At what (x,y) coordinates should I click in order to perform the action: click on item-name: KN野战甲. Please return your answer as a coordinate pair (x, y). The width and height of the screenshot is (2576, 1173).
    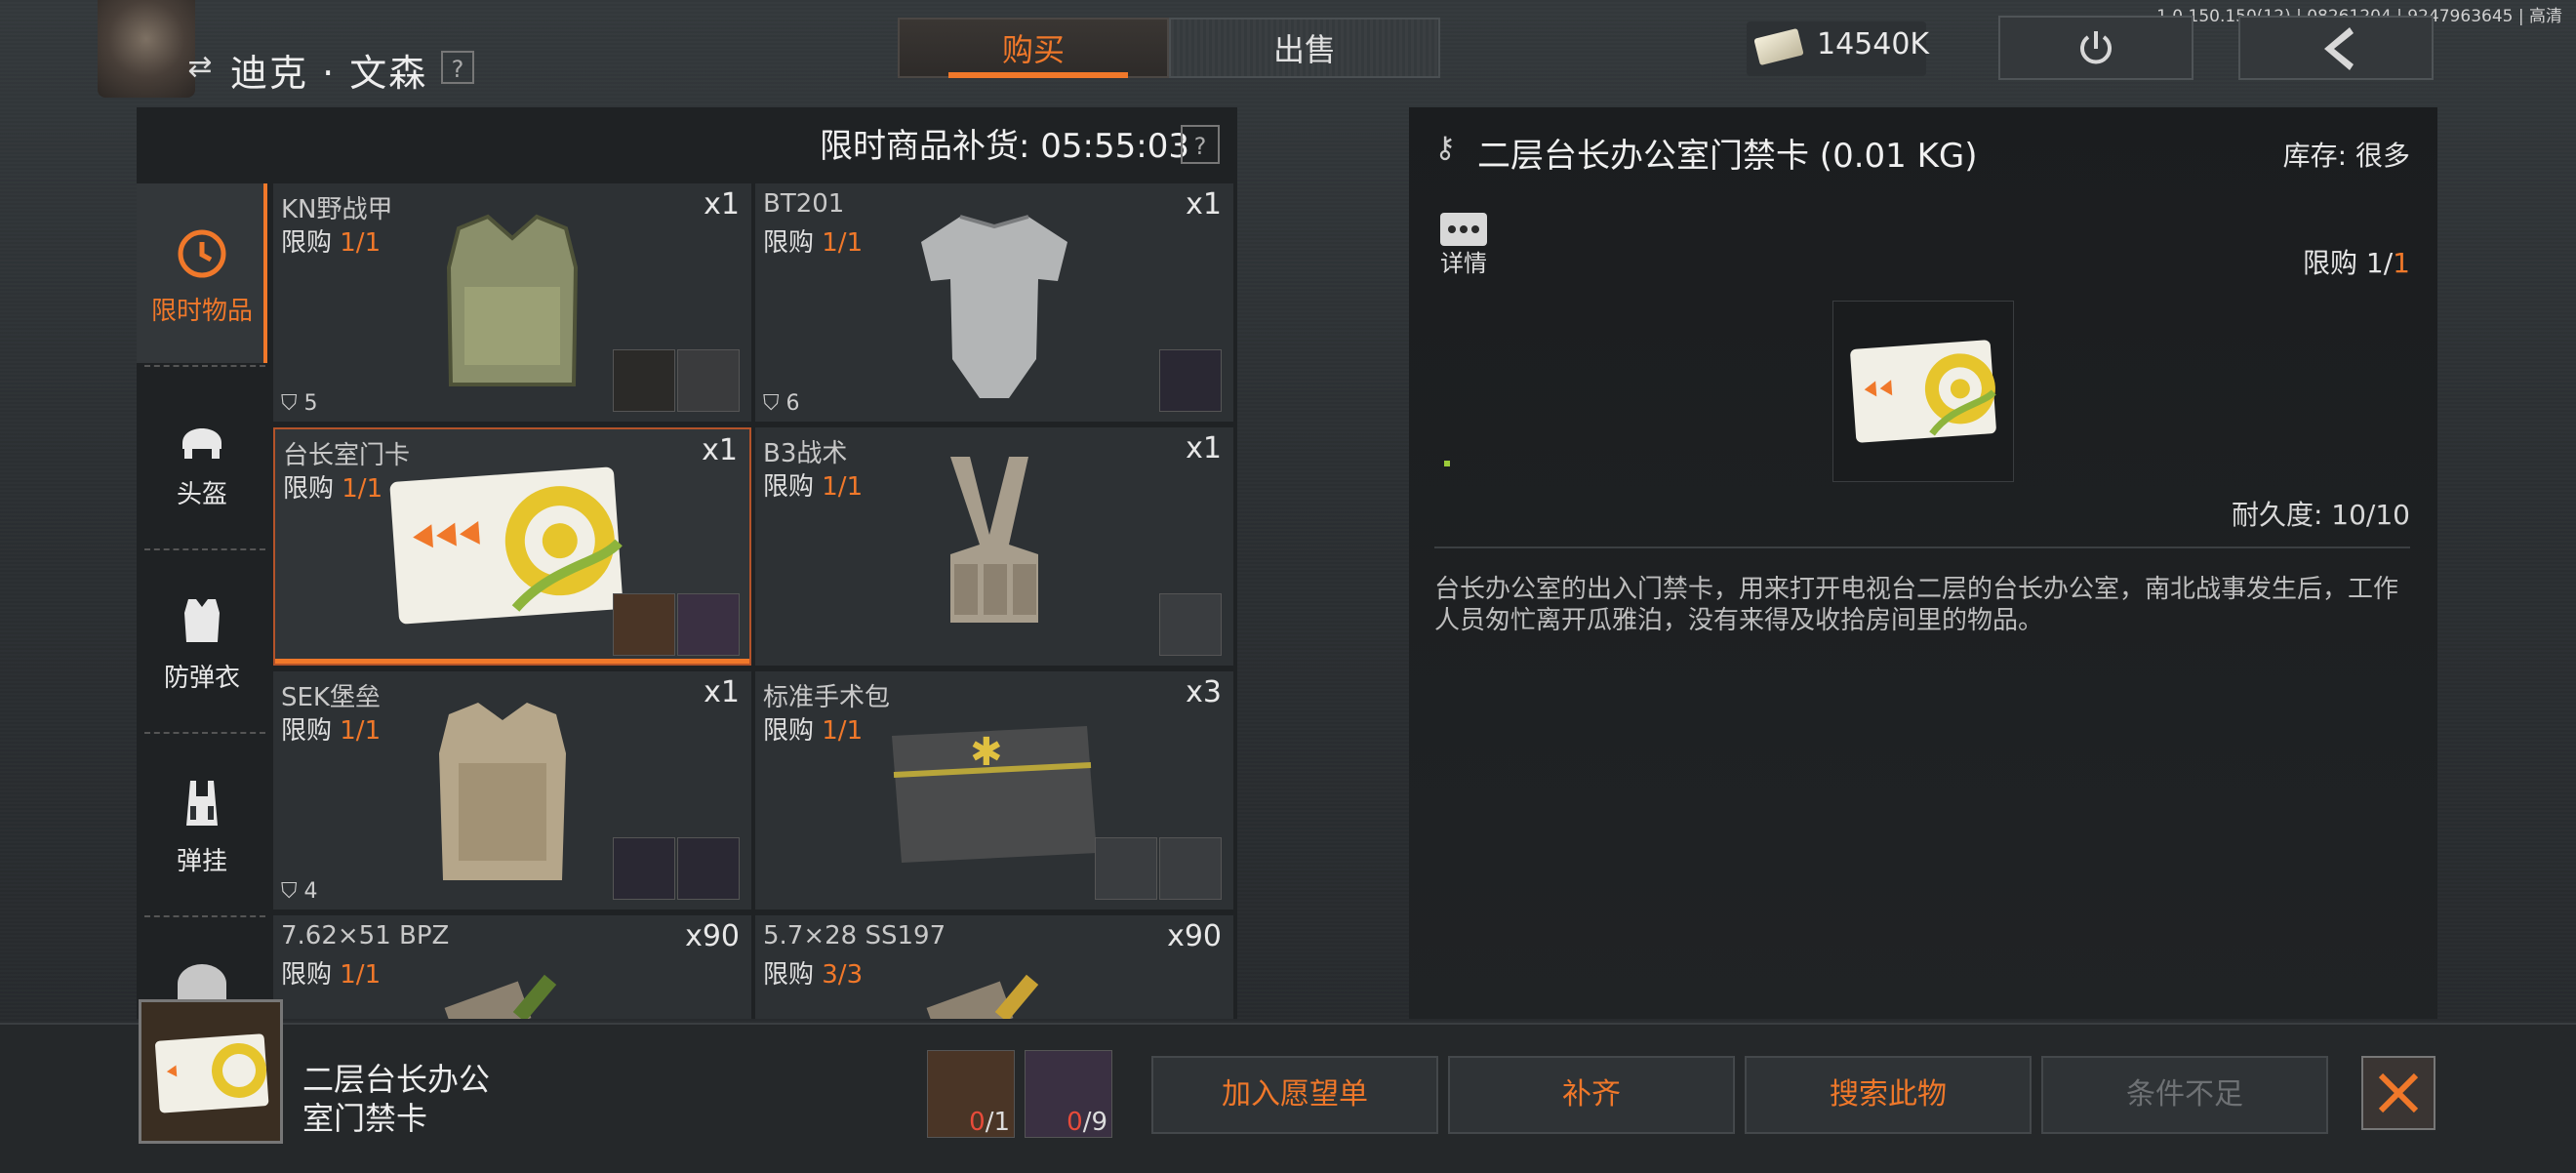
    Looking at the image, I should click on (337, 209).